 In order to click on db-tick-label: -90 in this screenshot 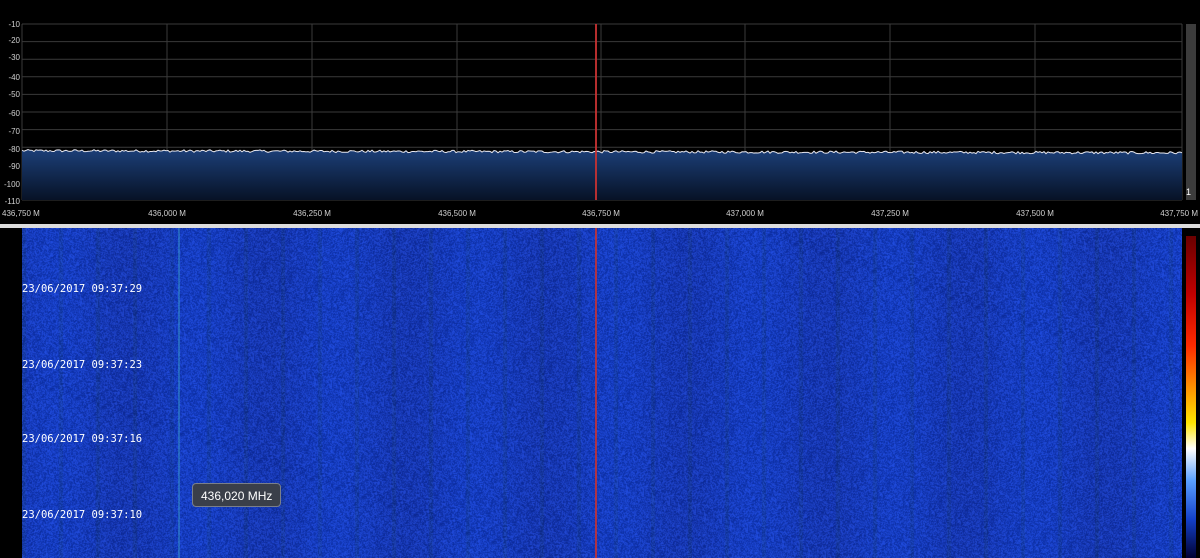, I will do `click(14, 166)`.